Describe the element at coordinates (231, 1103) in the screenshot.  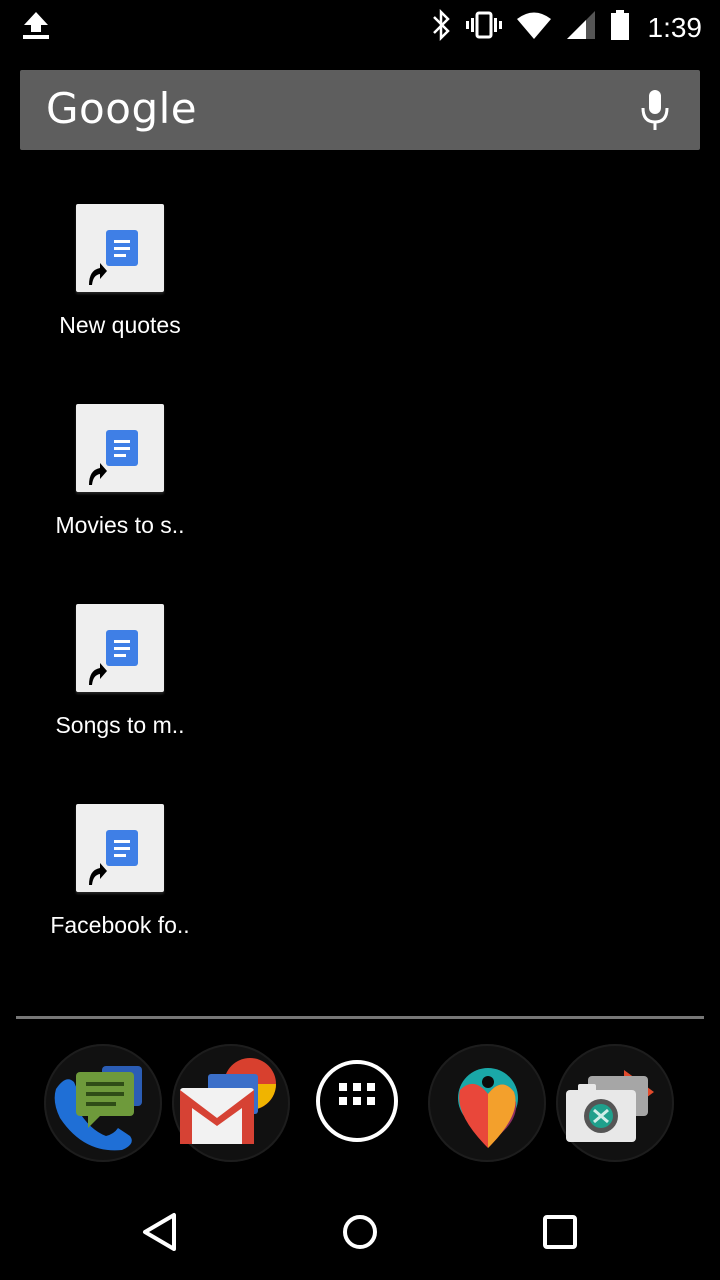
I see `gmail-folder-icon` at that location.